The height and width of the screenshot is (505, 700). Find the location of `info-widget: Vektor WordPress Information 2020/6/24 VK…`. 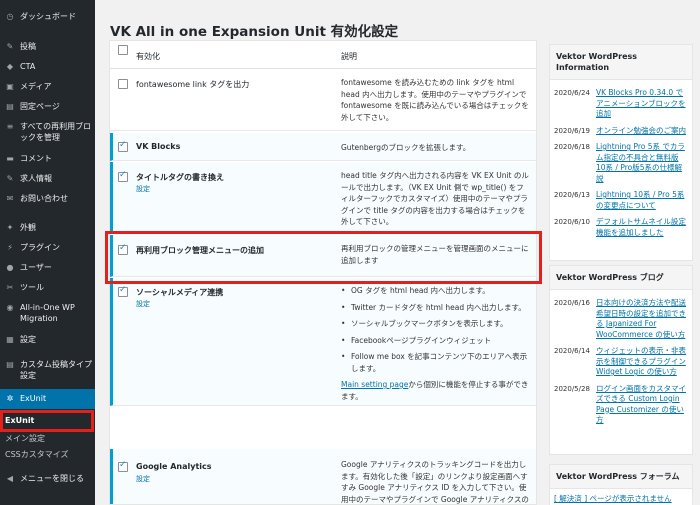

info-widget: Vektor WordPress Information 2020/6/24 VK… is located at coordinates (621, 152).